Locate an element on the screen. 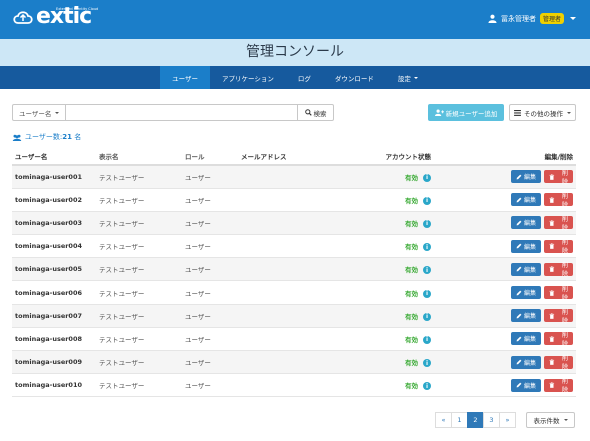 The image size is (590, 441). cell-username: tominaga-user007 is located at coordinates (54, 316).